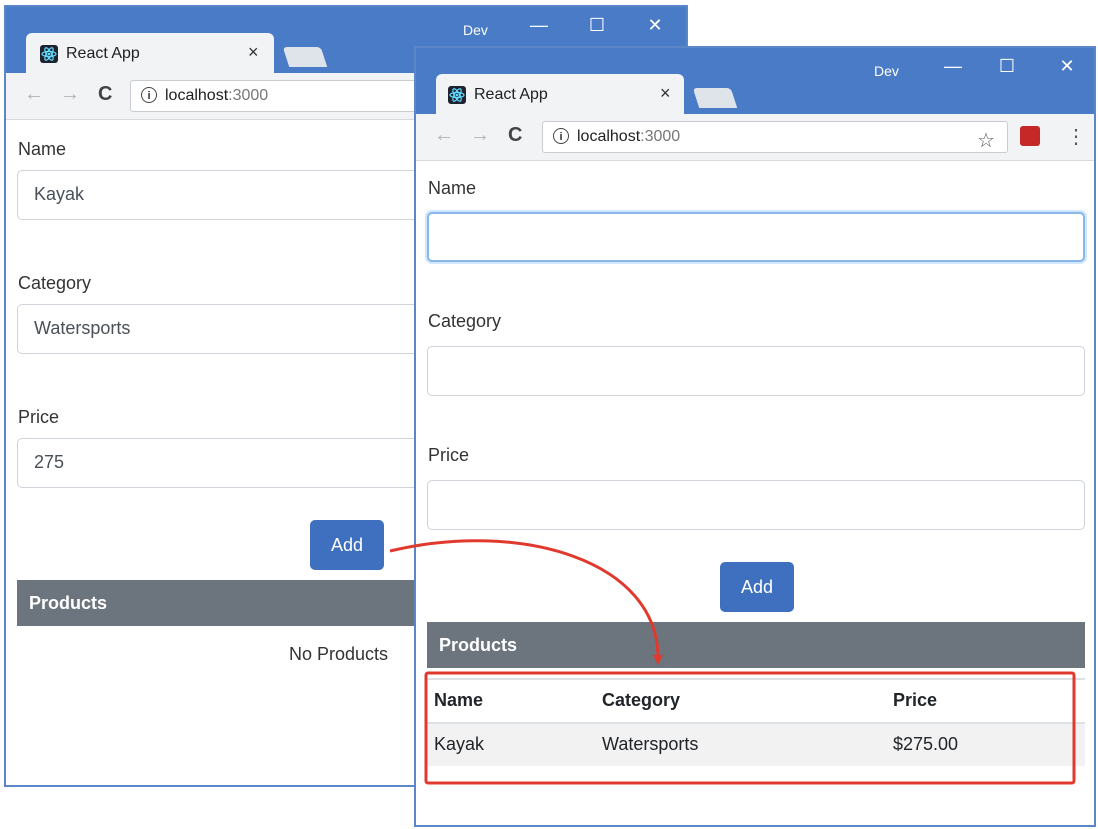 Image resolution: width=1098 pixels, height=829 pixels. I want to click on toolbar: ← → C i localhost:3000 ☆ ⋮, so click(755, 137).